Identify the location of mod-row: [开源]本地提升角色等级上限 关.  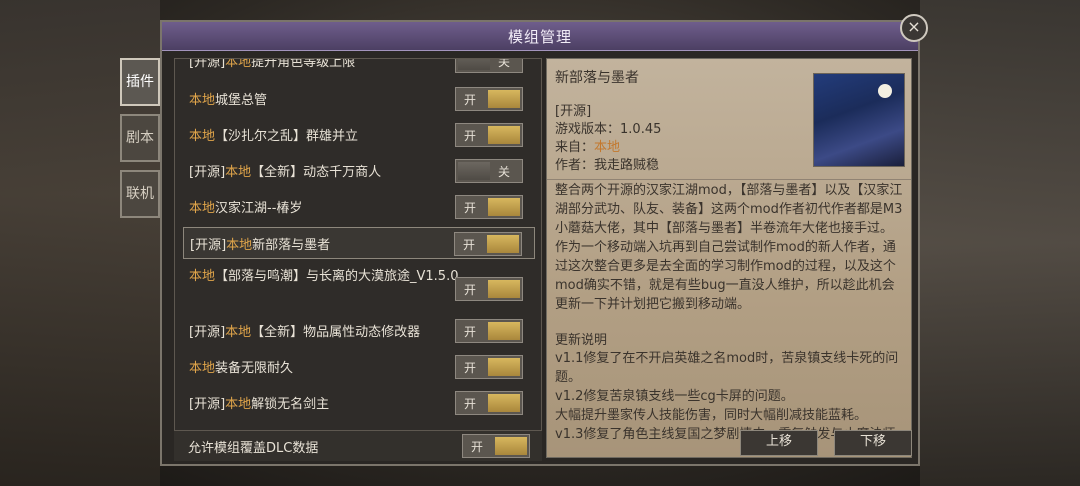
(359, 67).